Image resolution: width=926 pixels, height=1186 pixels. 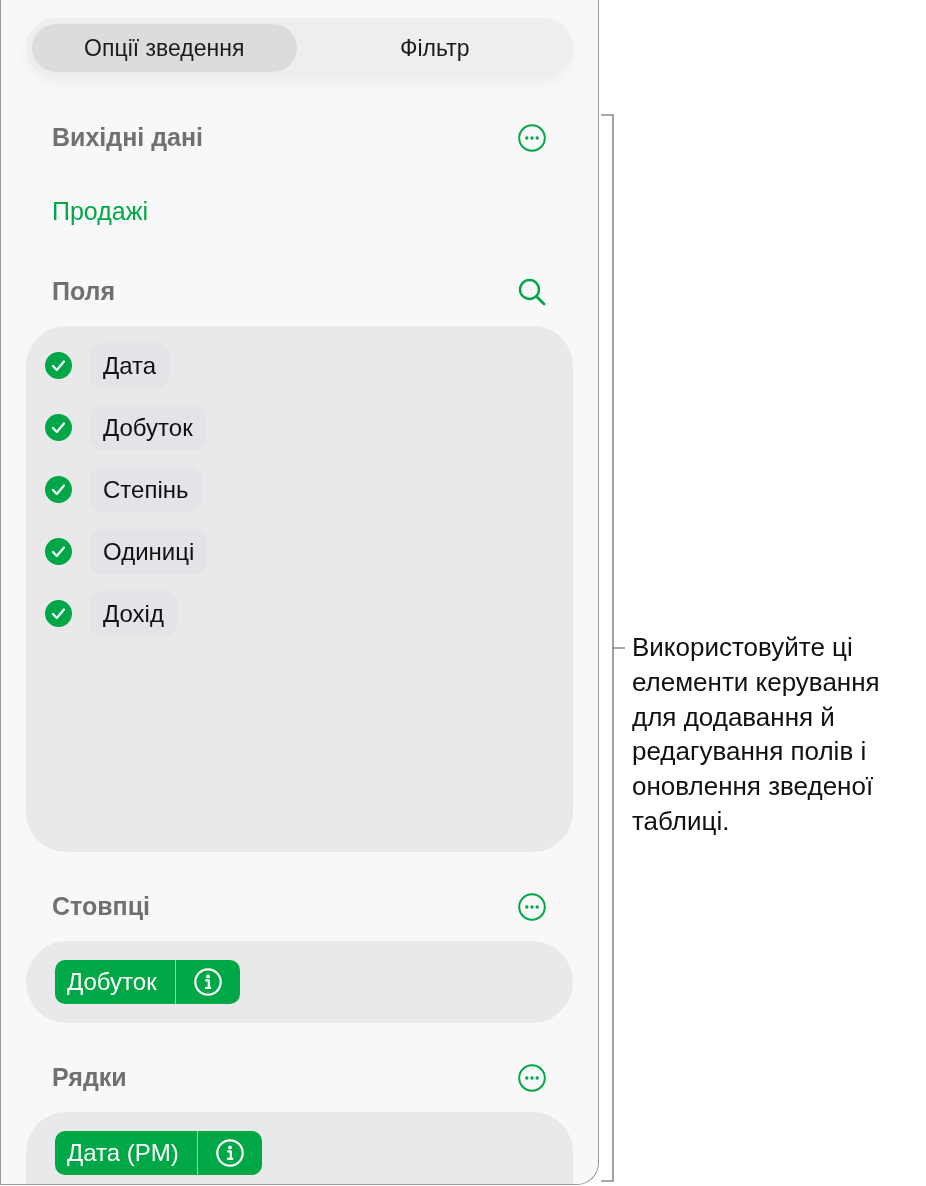 What do you see at coordinates (84, 292) in the screenshot?
I see `section-heading: Поля` at bounding box center [84, 292].